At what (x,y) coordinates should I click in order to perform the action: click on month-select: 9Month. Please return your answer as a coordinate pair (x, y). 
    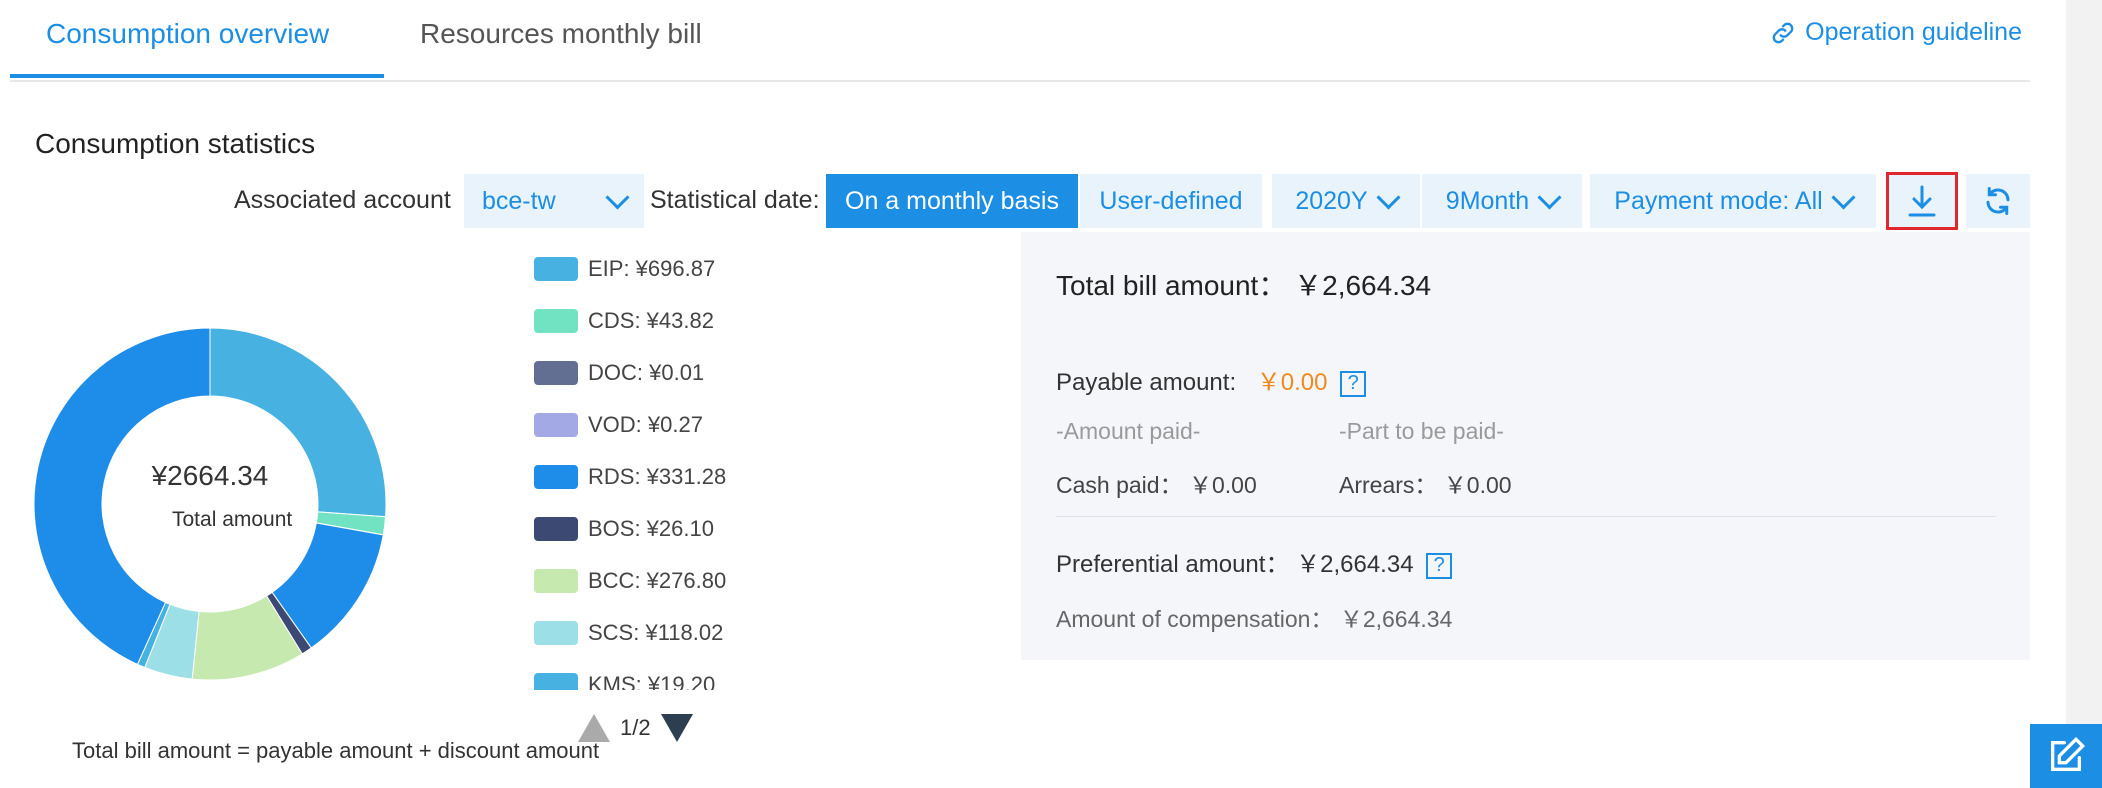
    Looking at the image, I should click on (1502, 201).